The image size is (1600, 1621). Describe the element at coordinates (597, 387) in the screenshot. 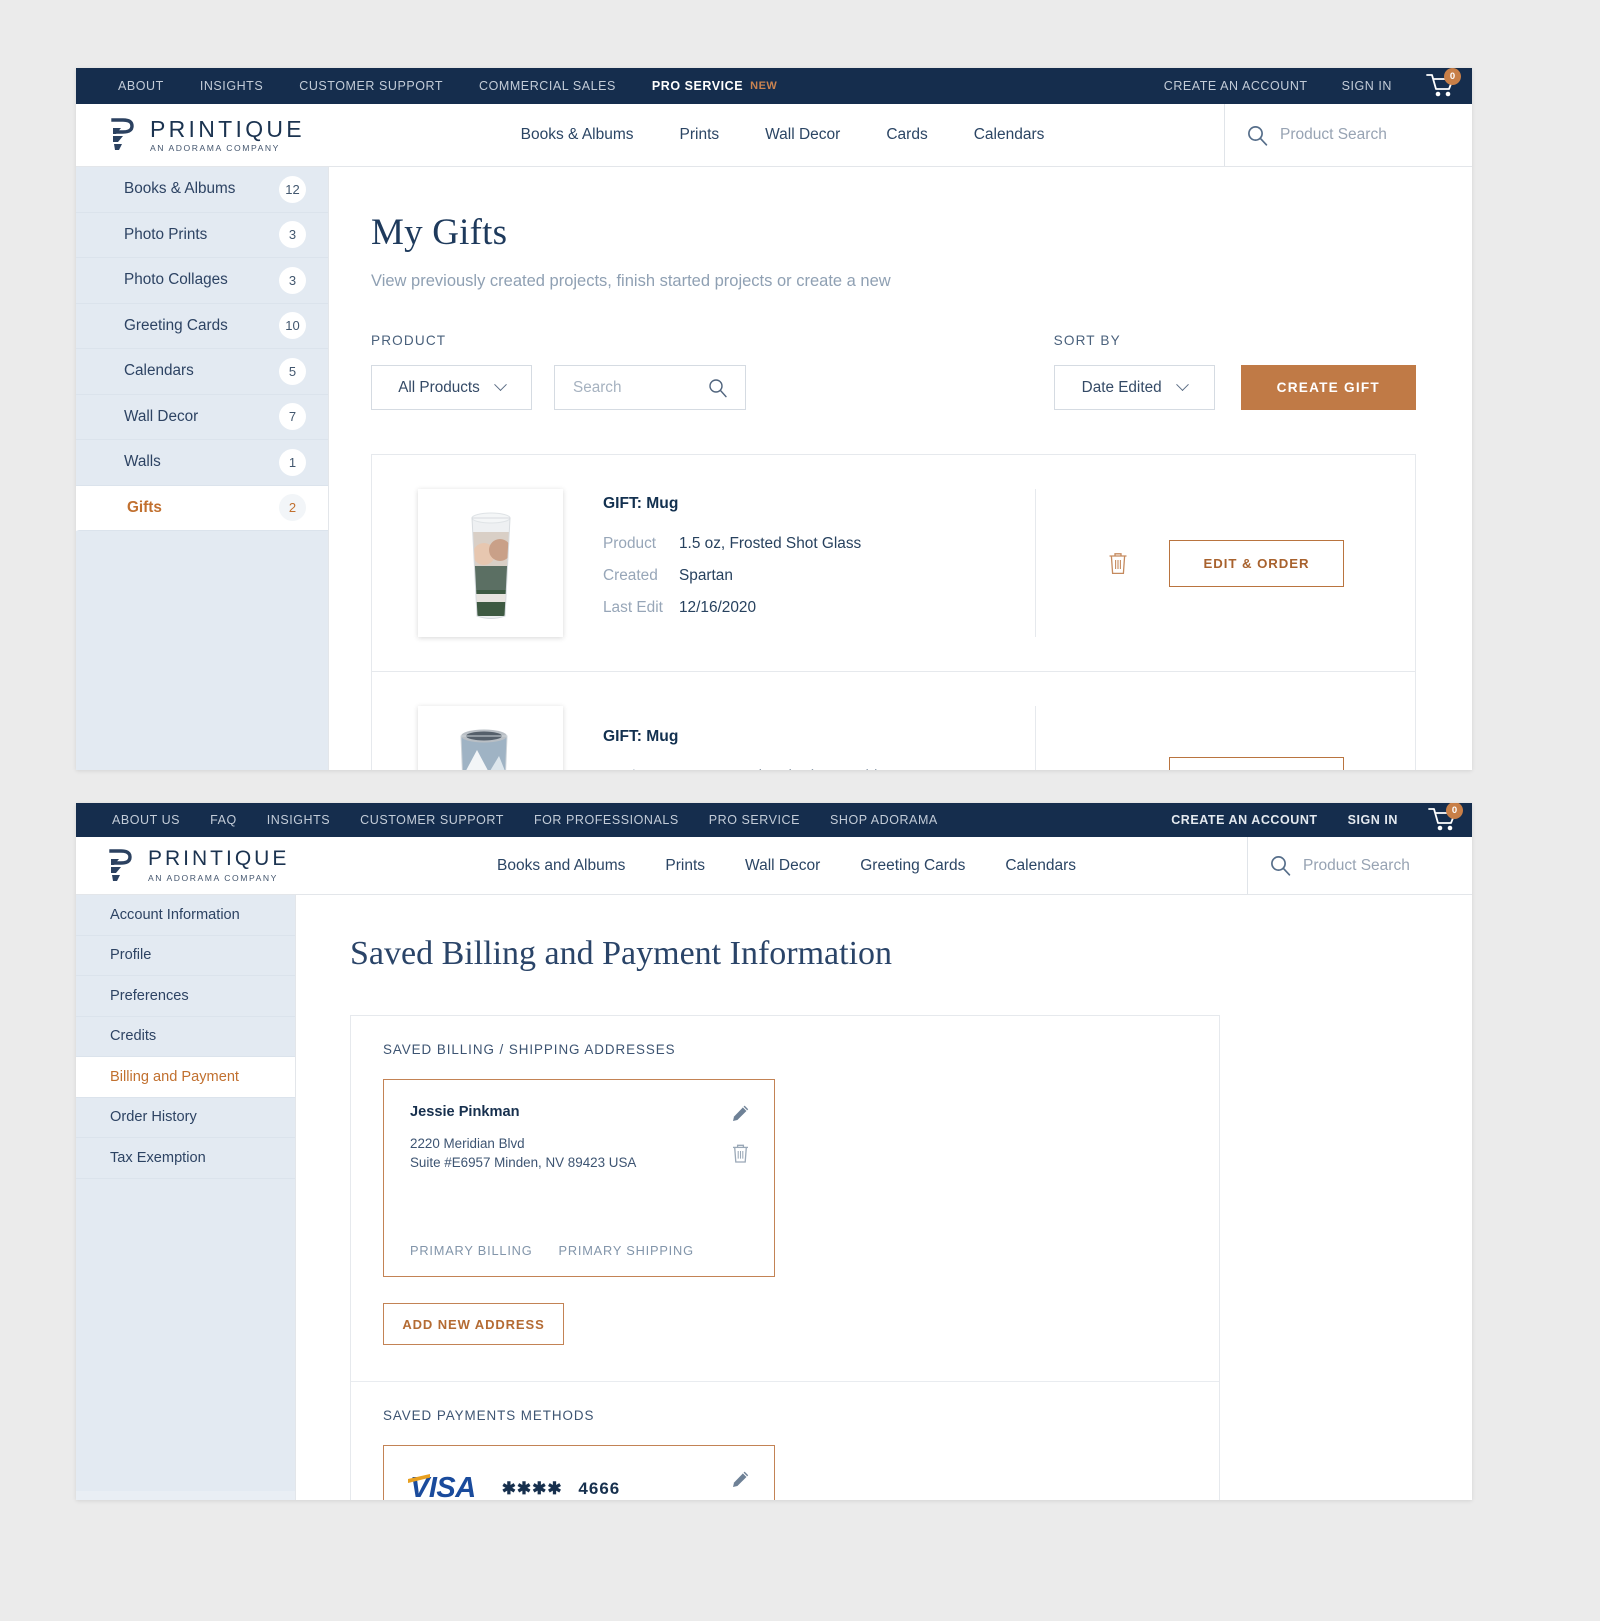

I see `gift-search-placeholder: Search` at that location.